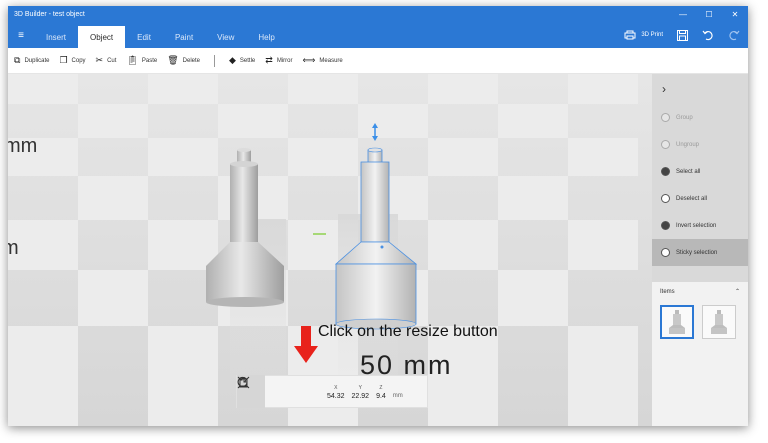 The width and height of the screenshot is (768, 443). Describe the element at coordinates (408, 331) in the screenshot. I see `instruction-callout: Click on the resize button` at that location.